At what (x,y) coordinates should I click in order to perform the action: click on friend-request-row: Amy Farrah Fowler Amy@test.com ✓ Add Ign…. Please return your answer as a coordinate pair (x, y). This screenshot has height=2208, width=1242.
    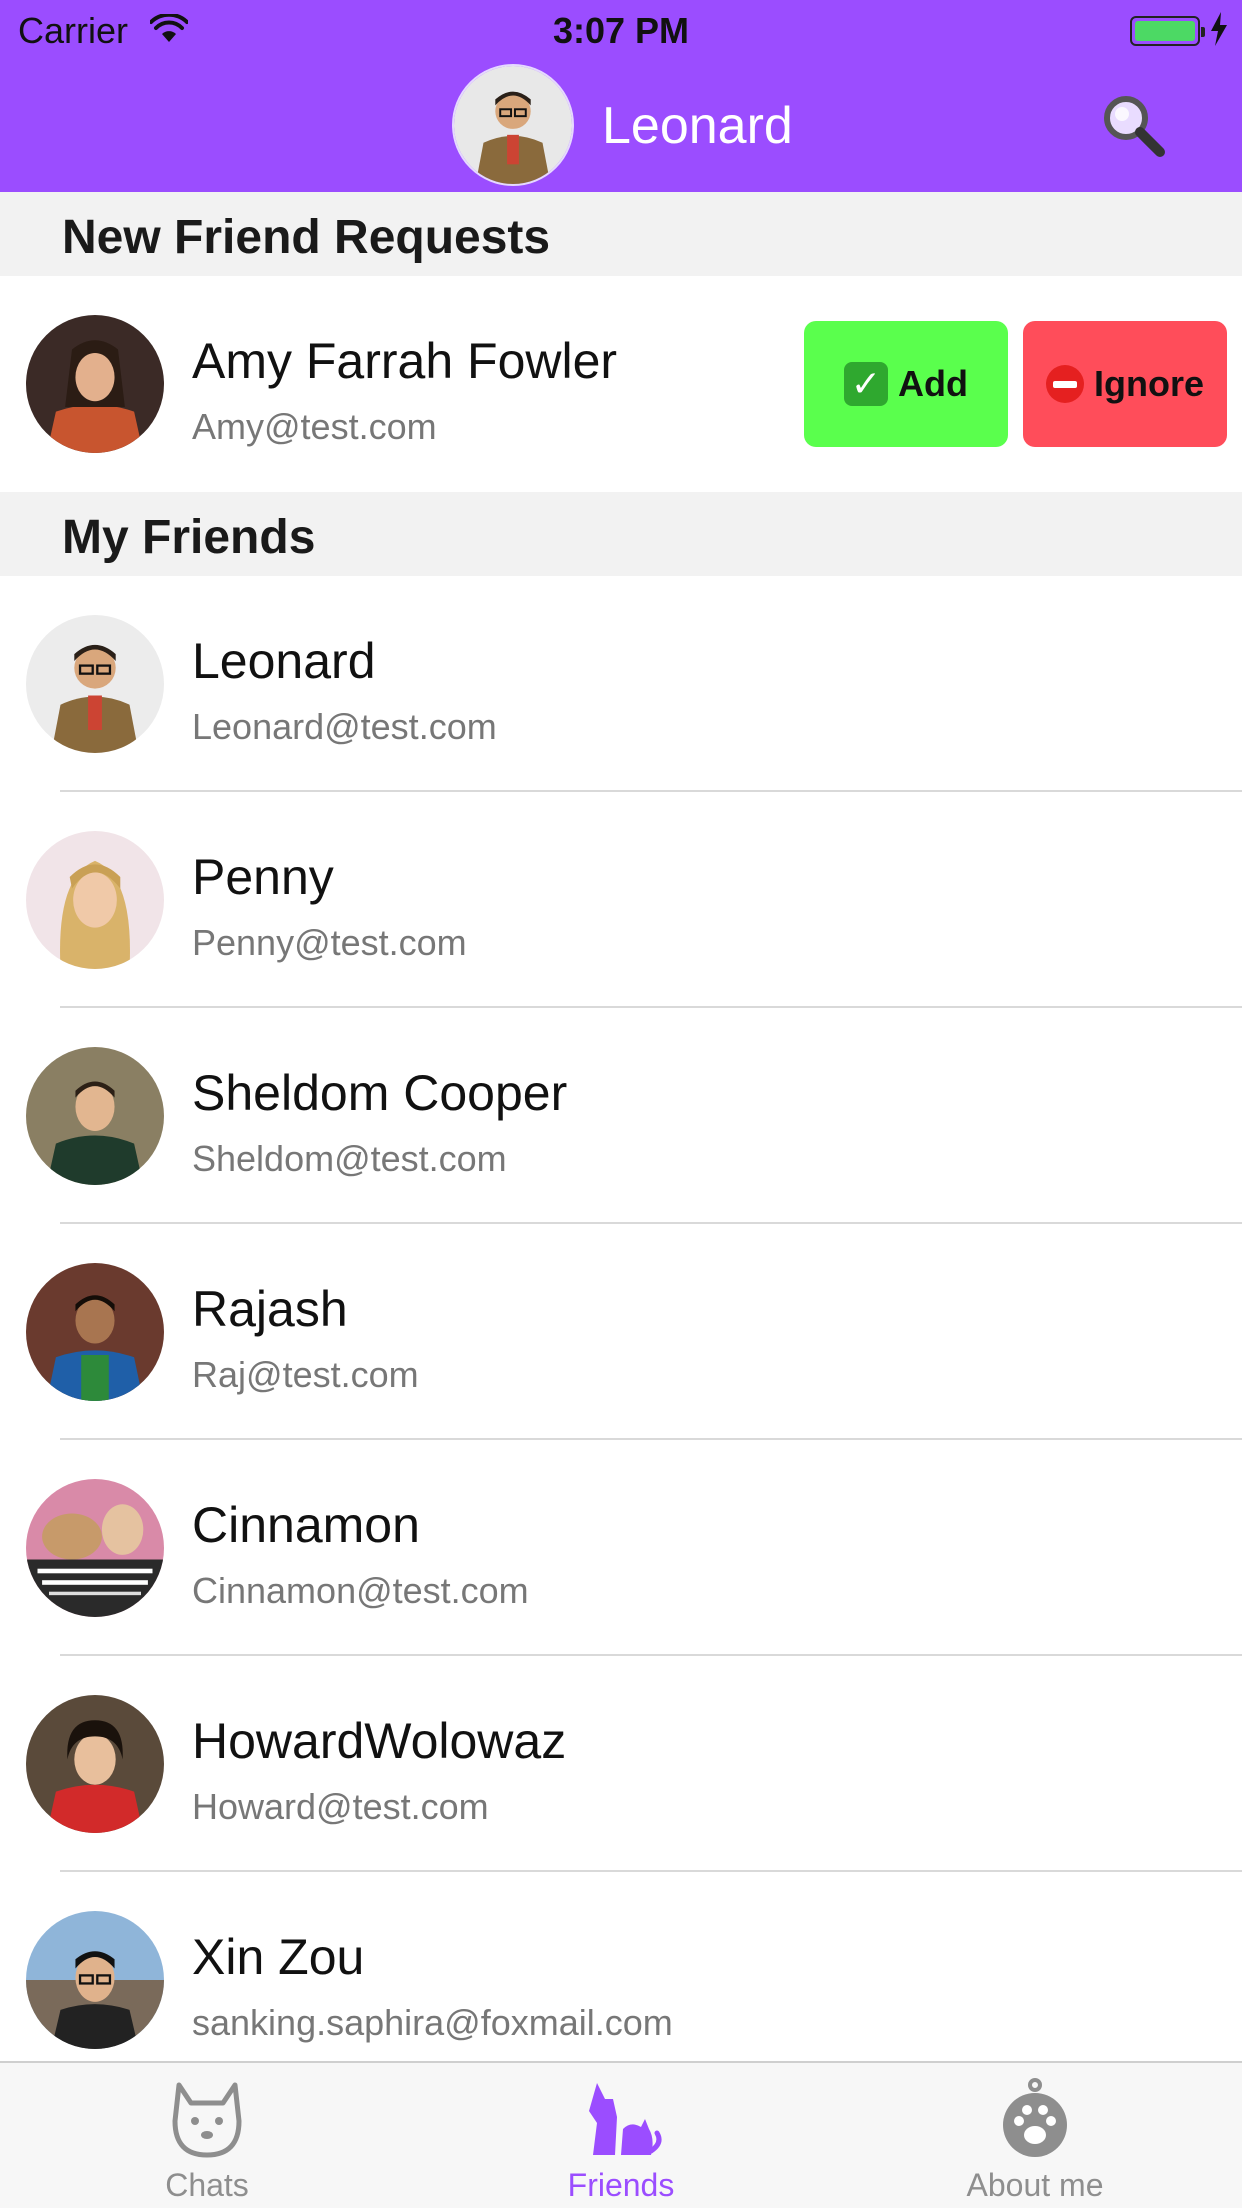
    Looking at the image, I should click on (621, 384).